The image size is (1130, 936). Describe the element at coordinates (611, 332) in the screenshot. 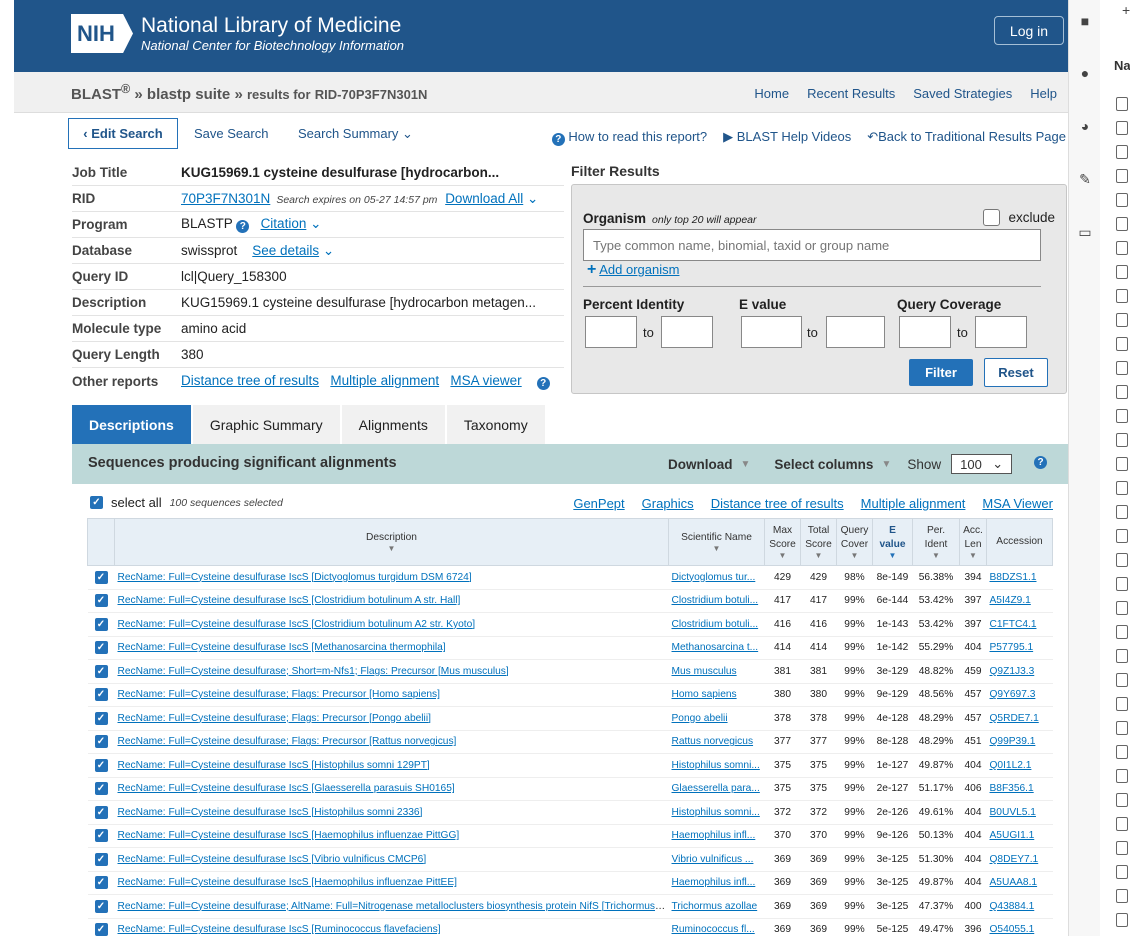

I see `pct-identity-min-input` at that location.